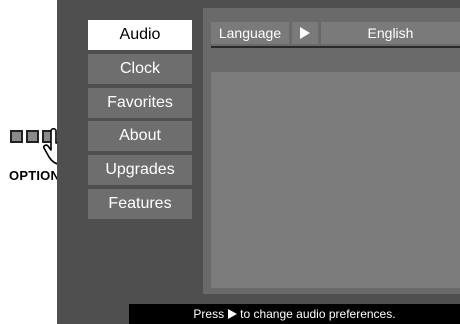 Image resolution: width=460 pixels, height=324 pixels. What do you see at coordinates (390, 33) in the screenshot?
I see `language-value: English` at bounding box center [390, 33].